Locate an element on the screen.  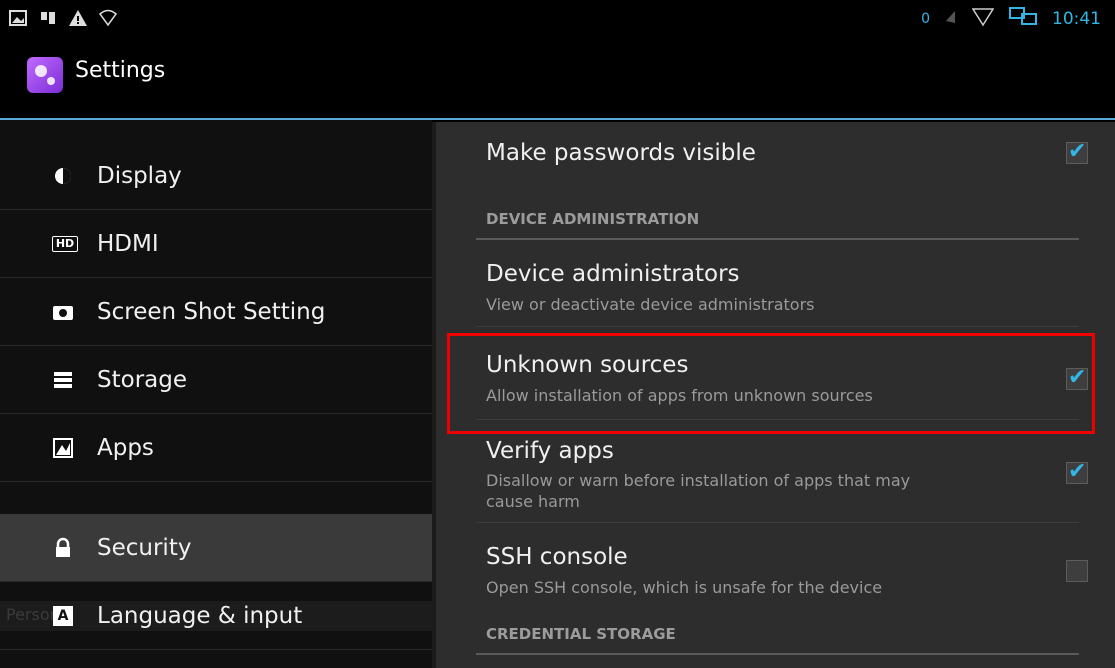
action-bar is located at coordinates (557, 80).